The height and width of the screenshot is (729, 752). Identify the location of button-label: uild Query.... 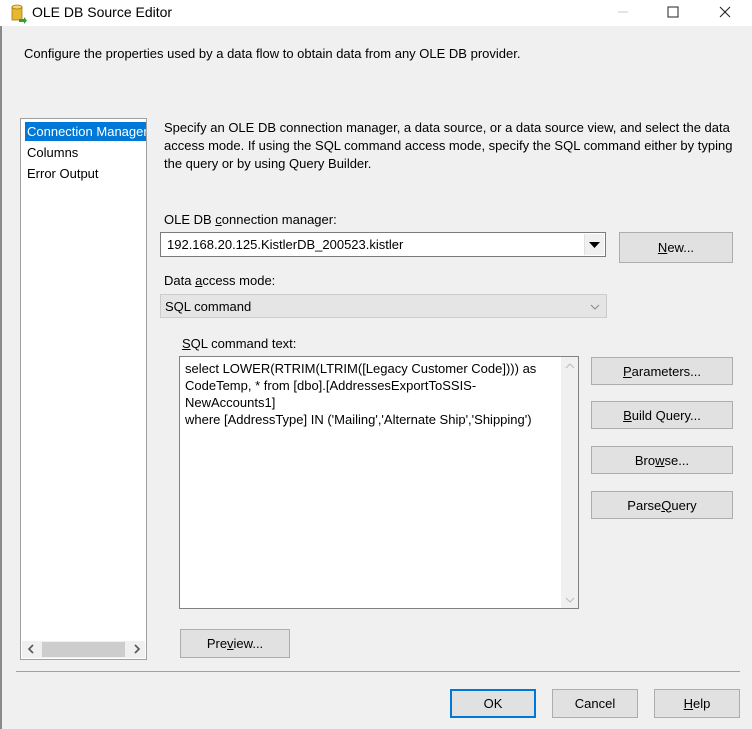
(666, 415).